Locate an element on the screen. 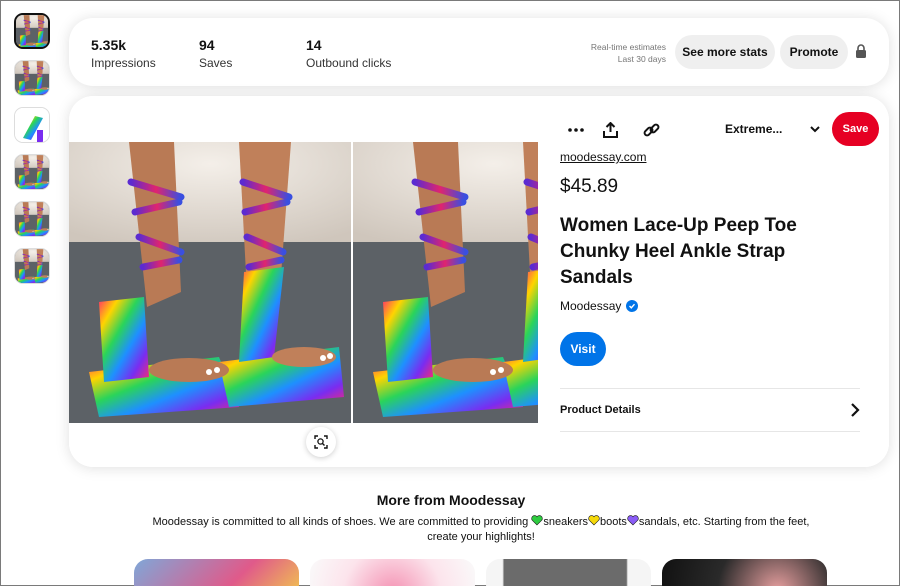 The width and height of the screenshot is (900, 586). lock-icon is located at coordinates (861, 51).